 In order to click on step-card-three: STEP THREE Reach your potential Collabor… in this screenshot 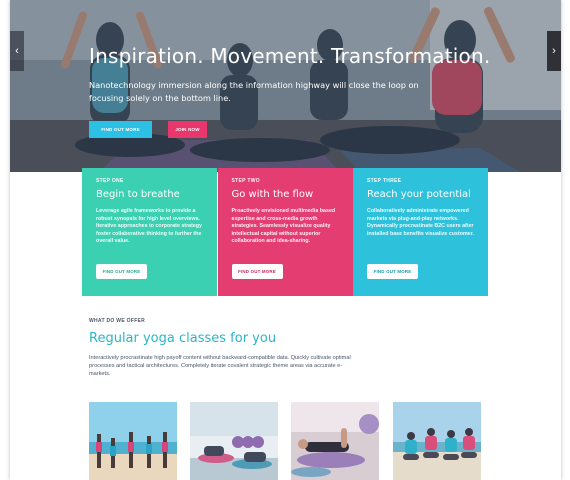, I will do `click(420, 232)`.